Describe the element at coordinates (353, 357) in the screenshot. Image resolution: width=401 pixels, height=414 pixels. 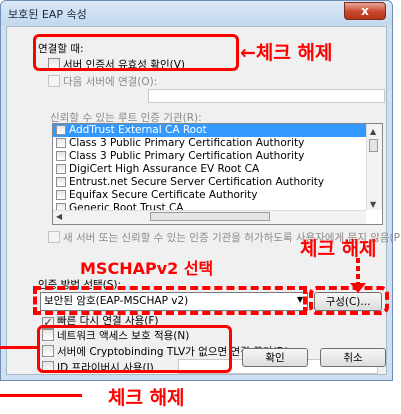
I see `cancel-button: 취소` at that location.